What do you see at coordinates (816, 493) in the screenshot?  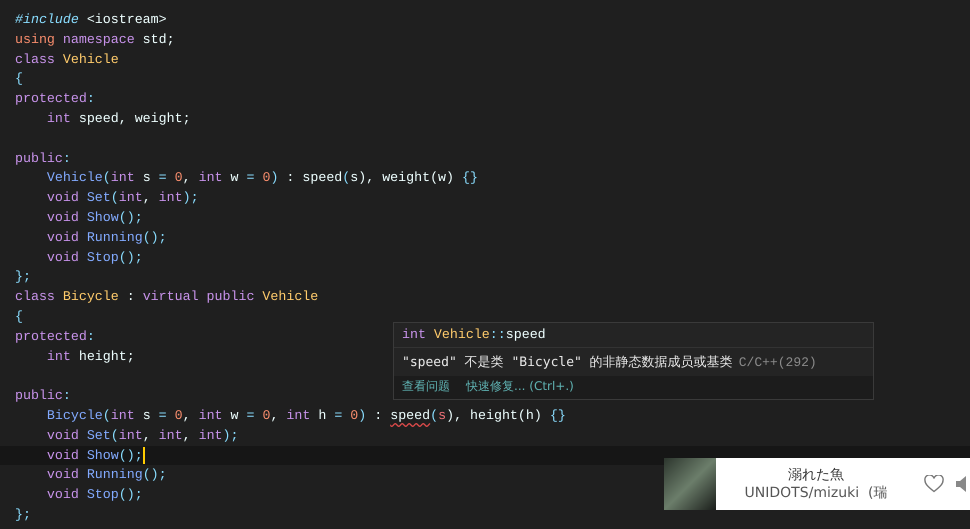 I see `song-artist: UNIDOTS/mizuki (瑞` at bounding box center [816, 493].